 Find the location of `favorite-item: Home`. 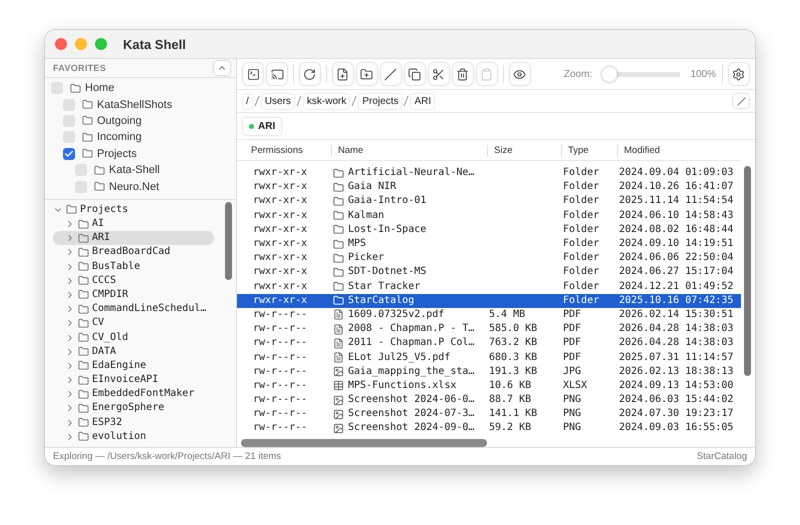

favorite-item: Home is located at coordinates (99, 88).